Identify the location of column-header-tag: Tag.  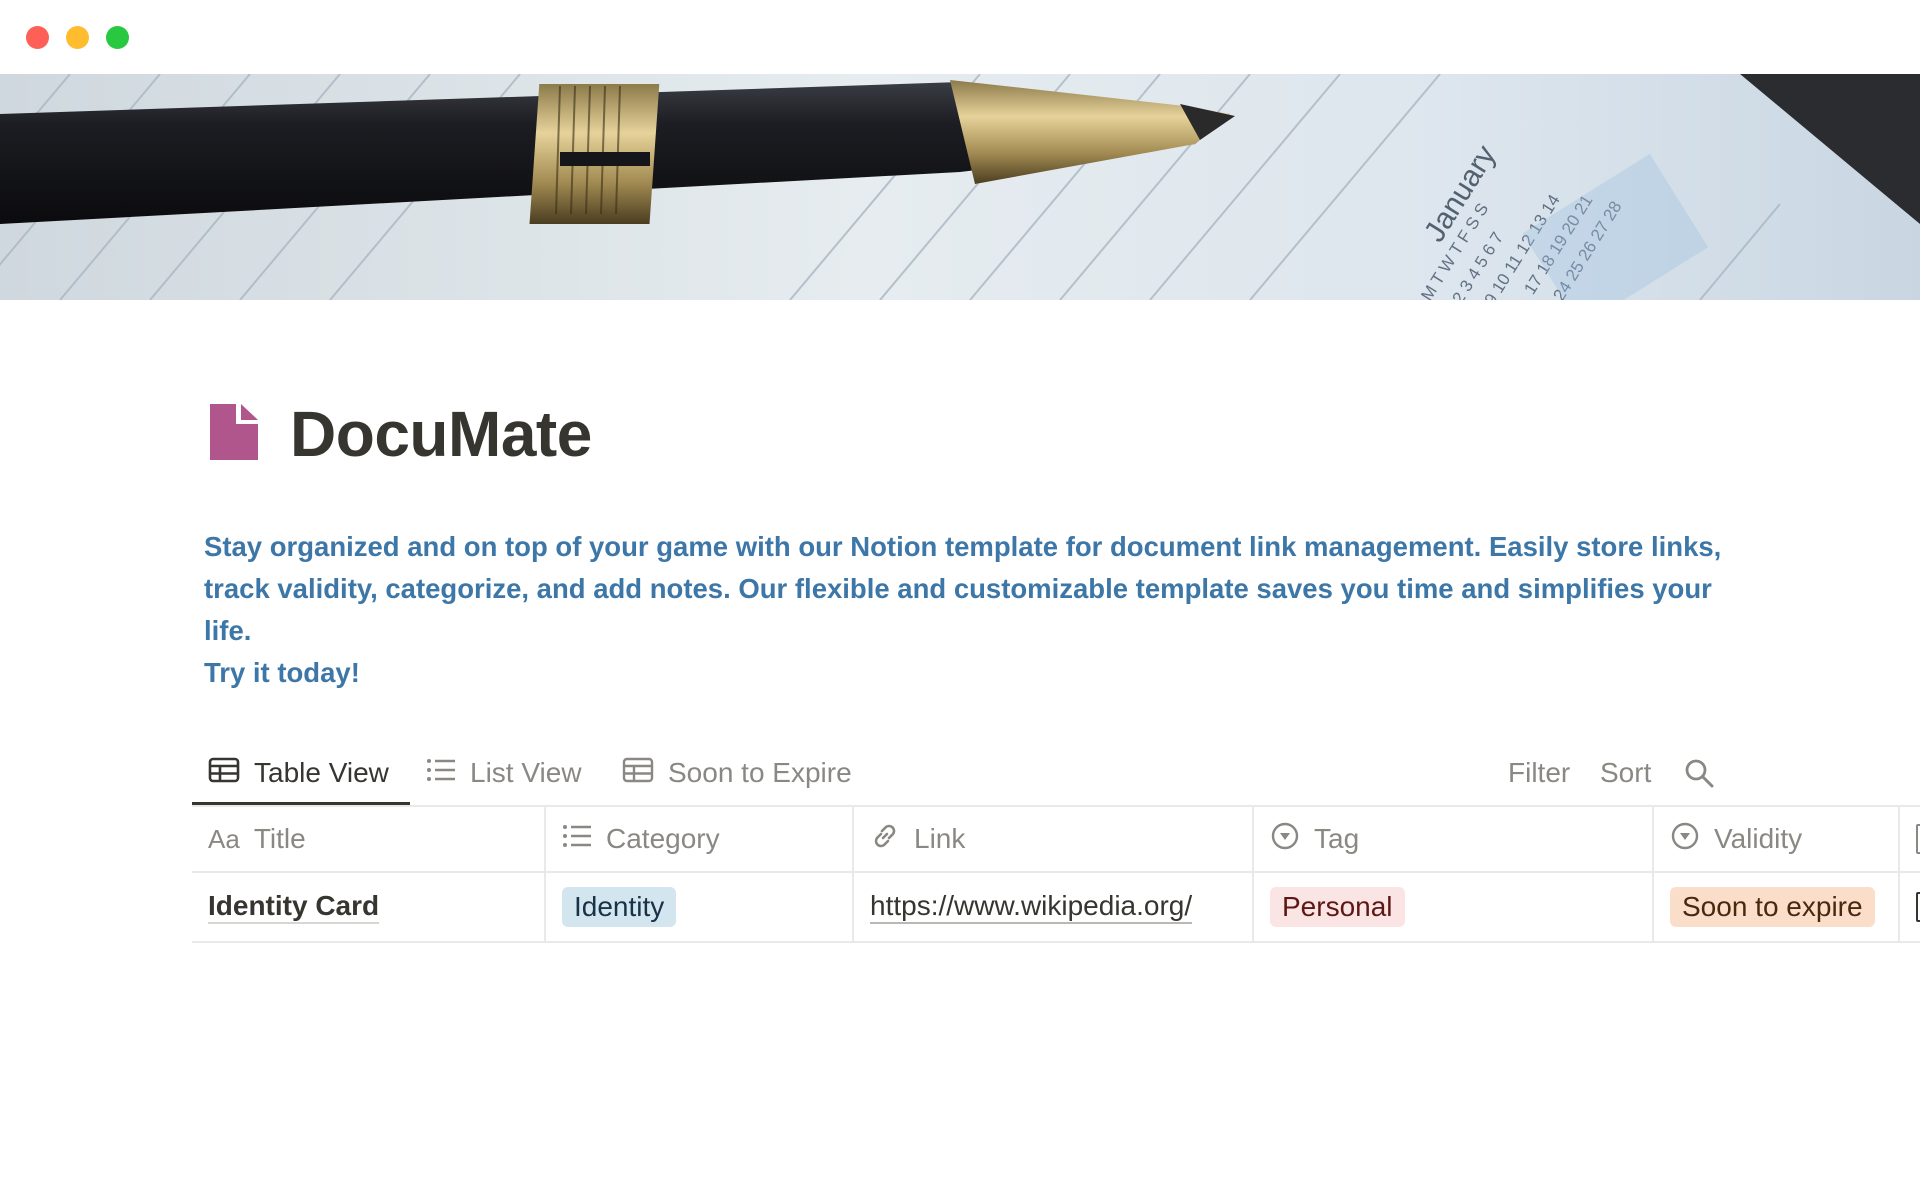
(1314, 839).